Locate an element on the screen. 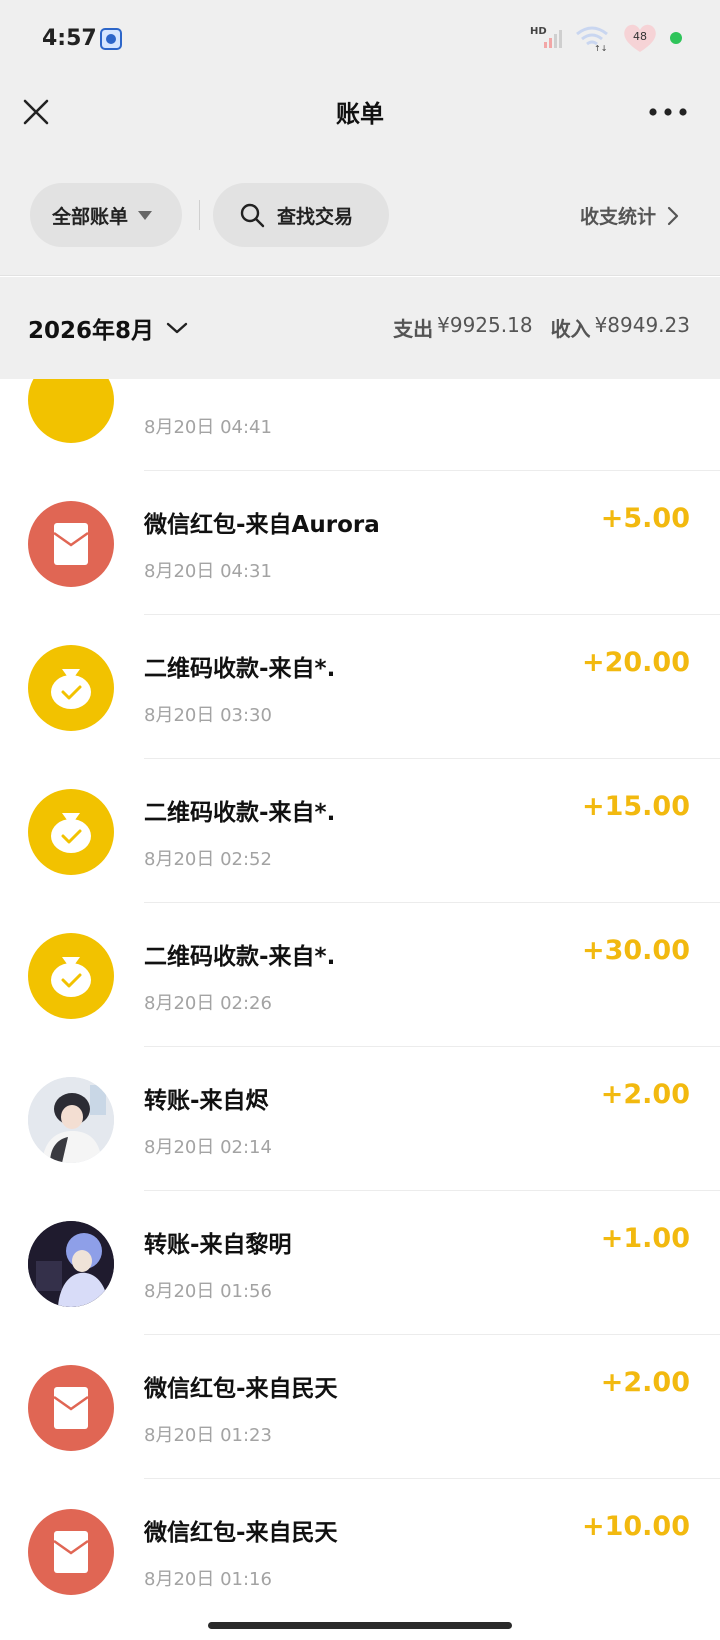 This screenshot has width=720, height=1640. transaction-time: 8月20日 04:41 is located at coordinates (208, 427).